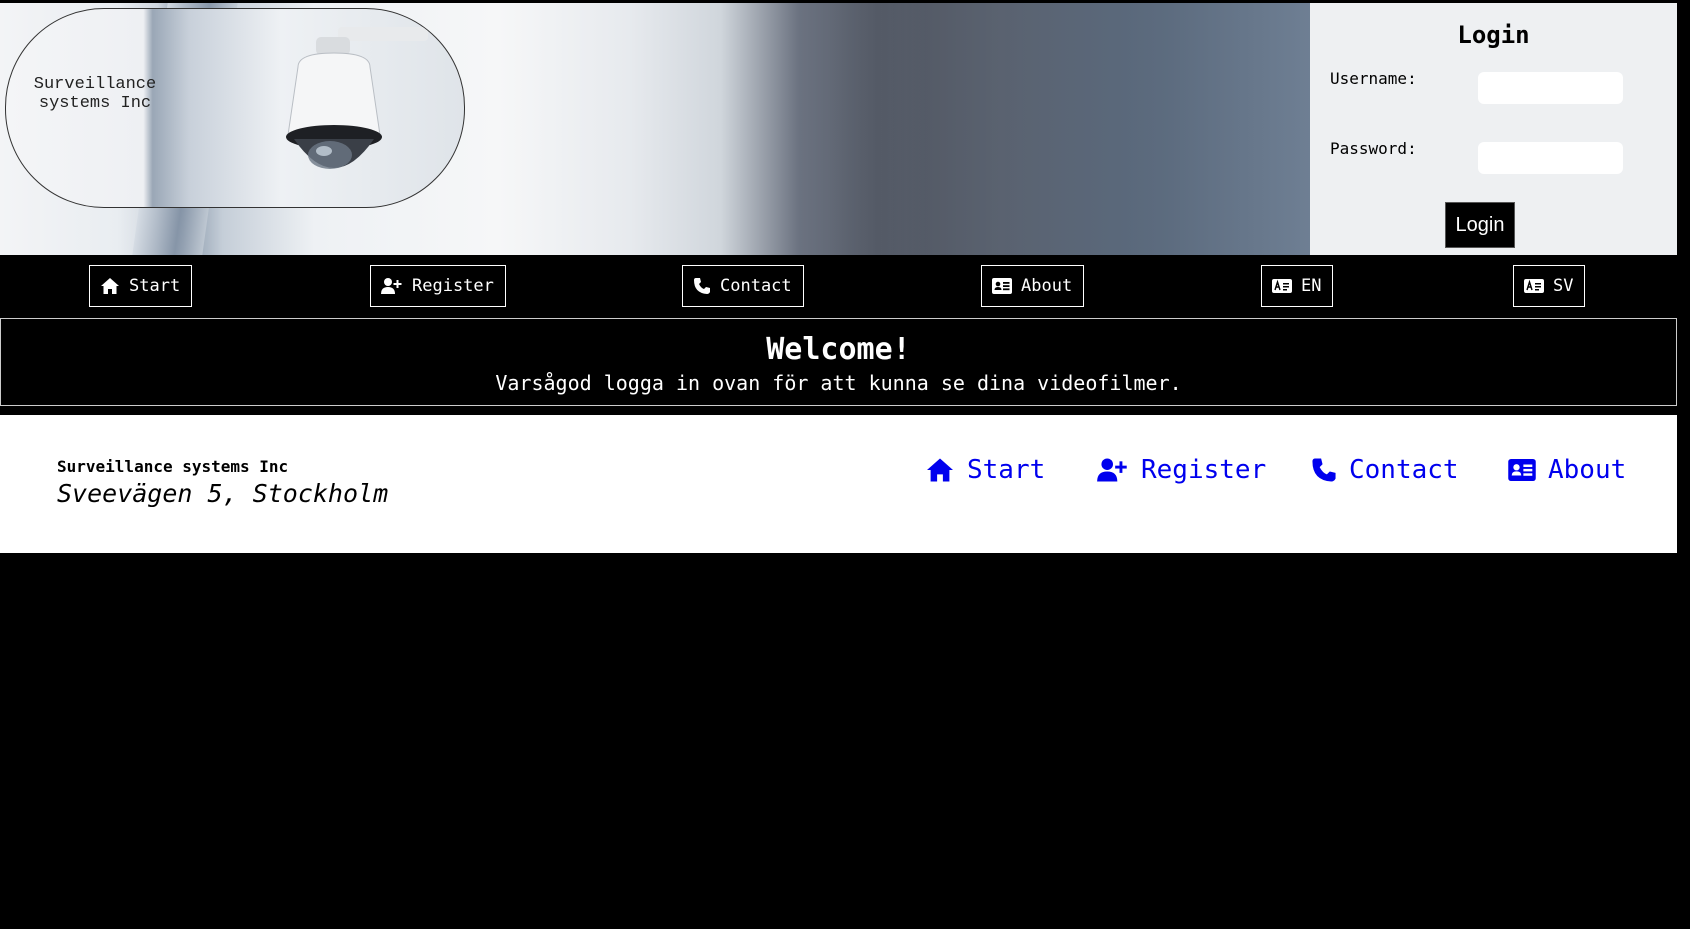 The height and width of the screenshot is (929, 1690). I want to click on footer-link-contact-label: Contact, so click(1404, 470).